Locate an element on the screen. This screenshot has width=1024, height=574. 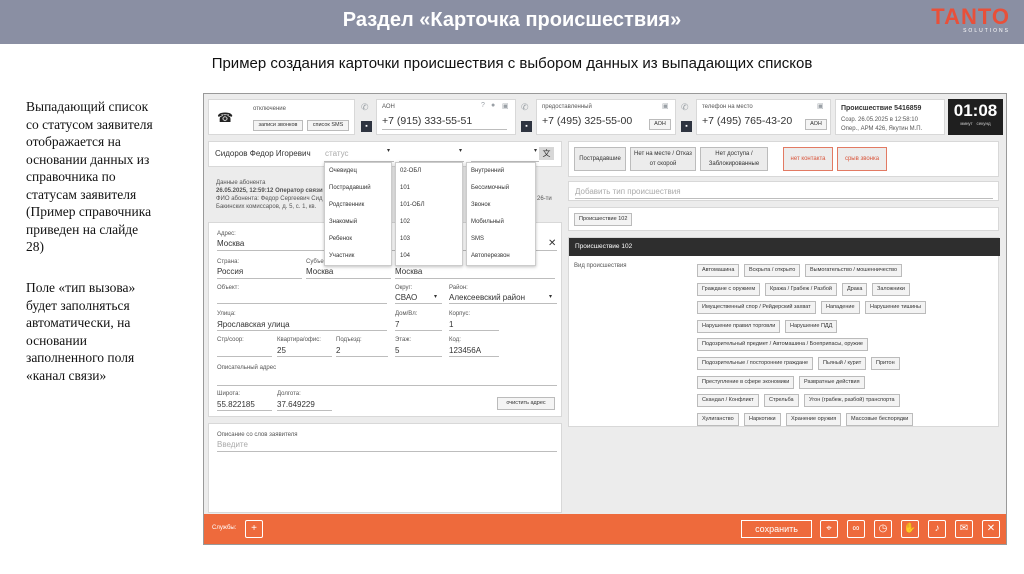
dropdown-option: Участник is located at coordinates (358, 256).